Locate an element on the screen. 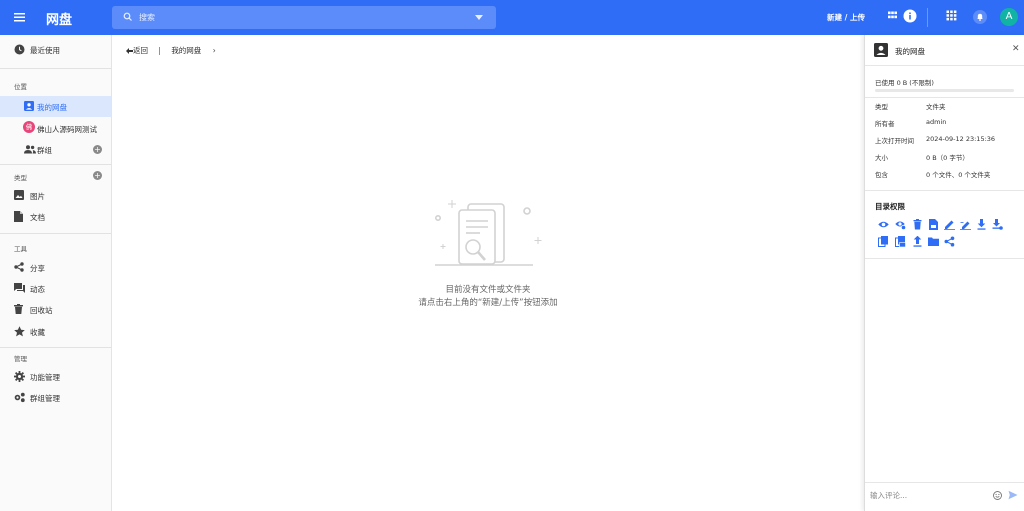 The height and width of the screenshot is (511, 1024). sidebar-item-my-drive: 我的网盘 is located at coordinates (55, 106).